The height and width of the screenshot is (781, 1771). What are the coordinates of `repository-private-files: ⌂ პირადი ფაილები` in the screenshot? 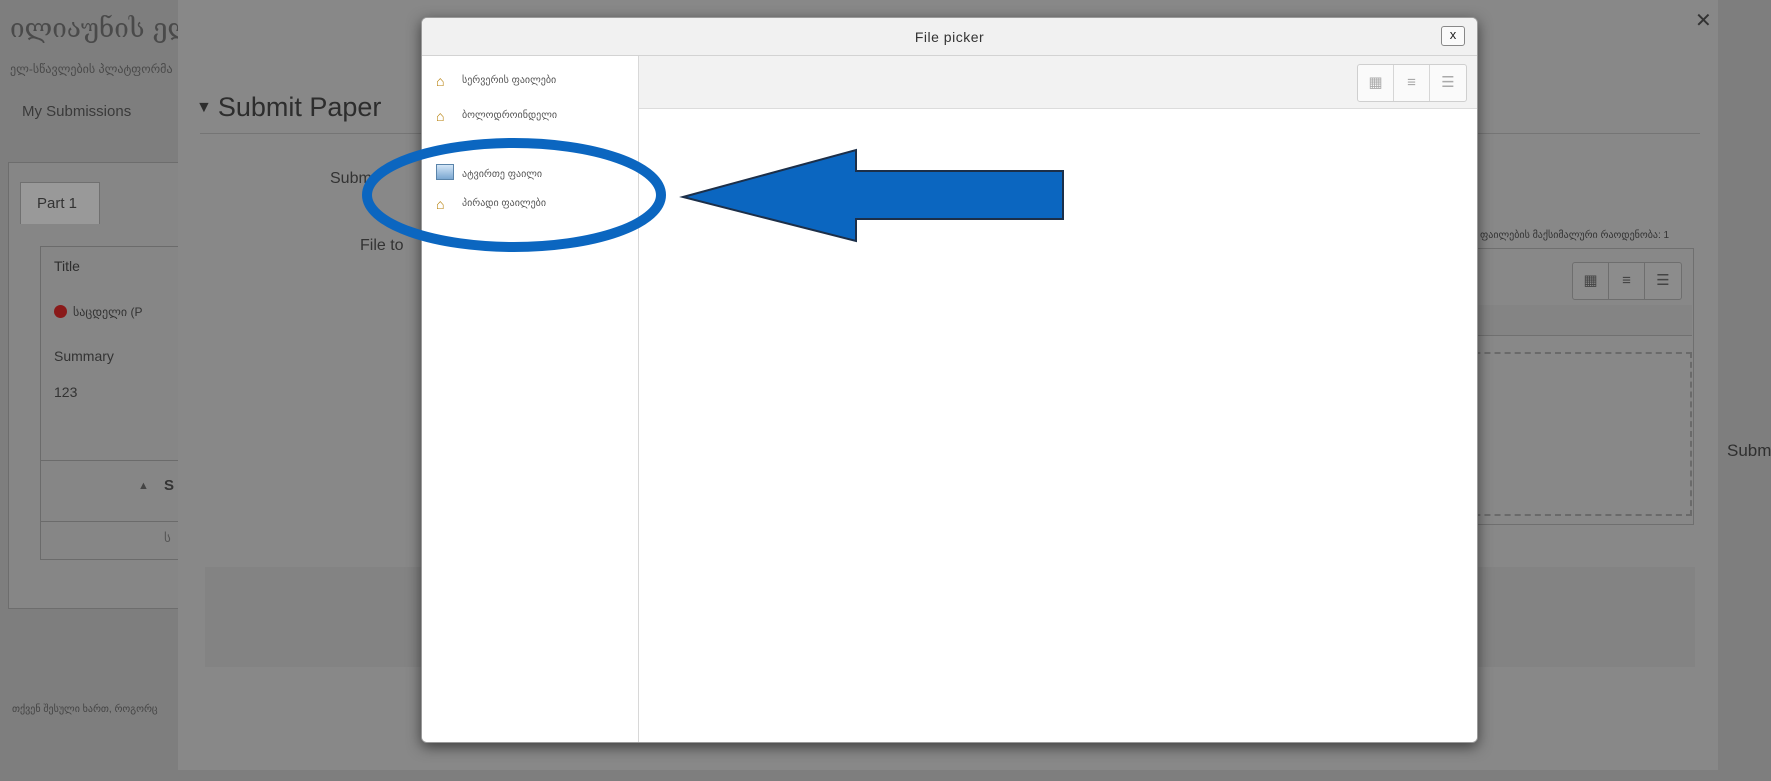 It's located at (491, 208).